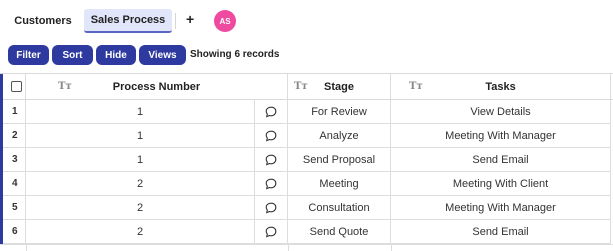  I want to click on column-label: Process Number, so click(156, 86).